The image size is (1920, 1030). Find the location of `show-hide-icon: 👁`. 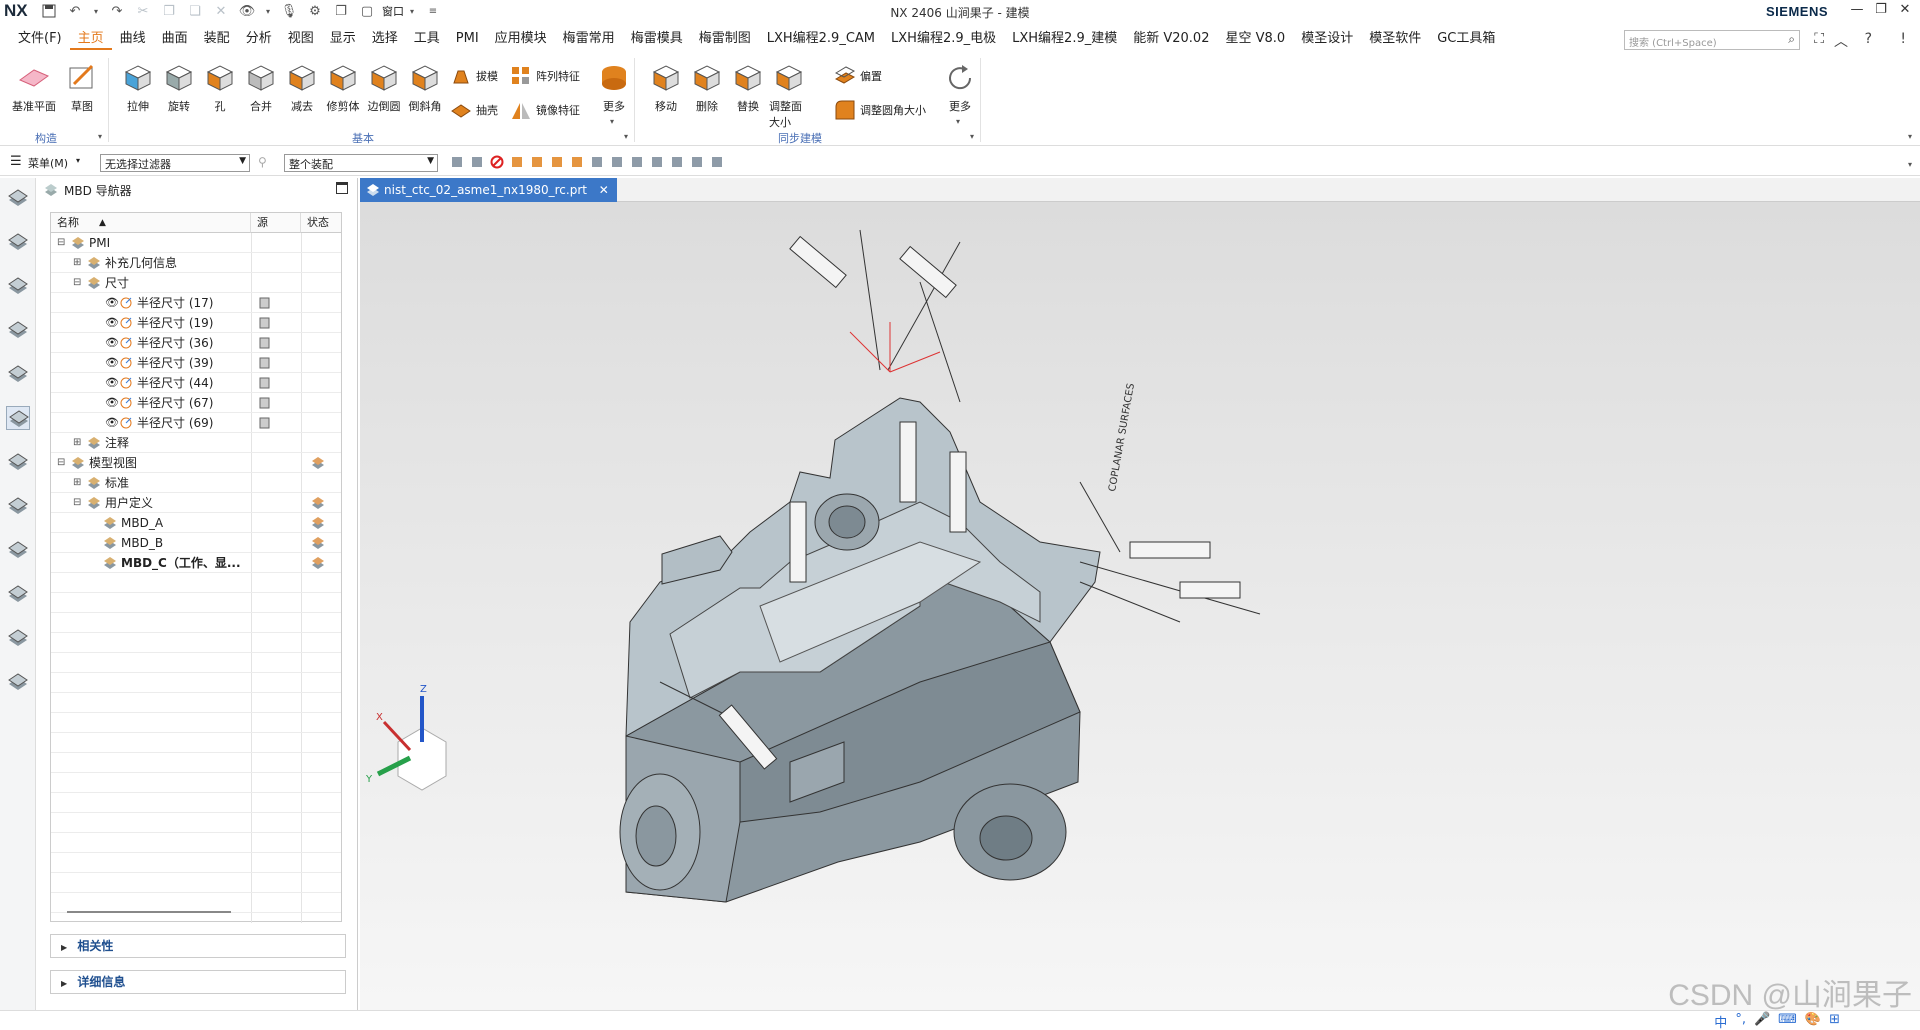

show-hide-icon: 👁 is located at coordinates (247, 11).